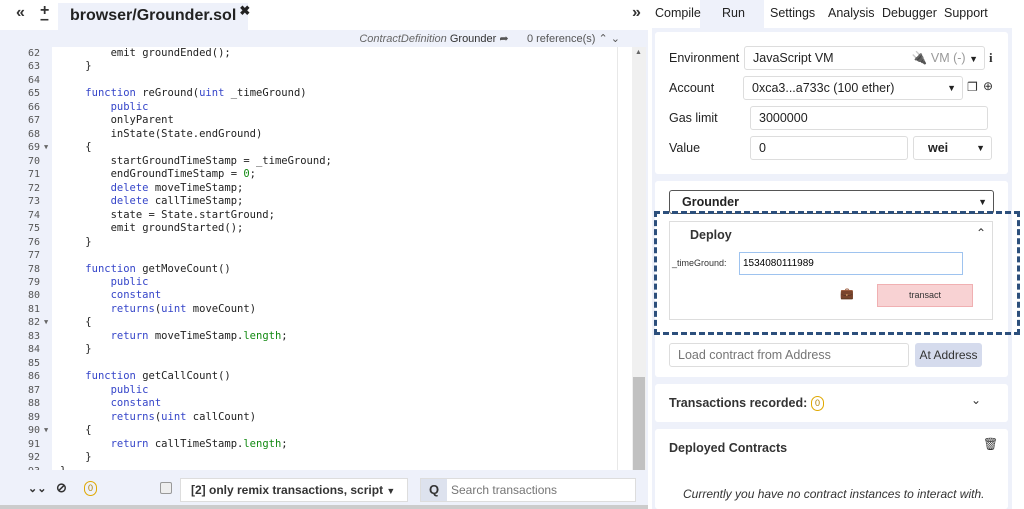 This screenshot has height=509, width=1024. What do you see at coordinates (221, 160) in the screenshot?
I see `code-line: startGroundTimeStamp = _timeGround;` at bounding box center [221, 160].